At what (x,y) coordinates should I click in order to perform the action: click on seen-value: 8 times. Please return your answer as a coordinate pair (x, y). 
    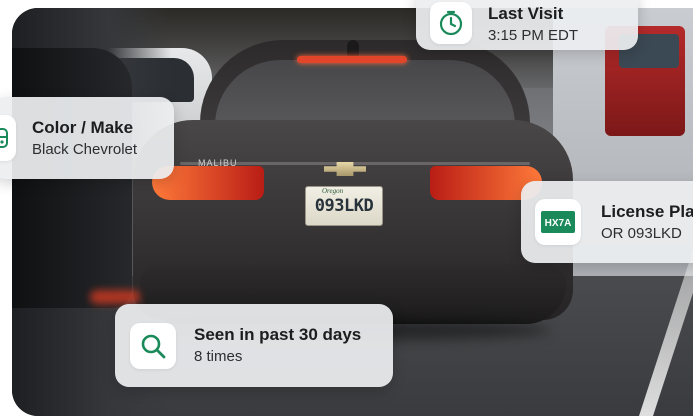
    Looking at the image, I should click on (218, 356).